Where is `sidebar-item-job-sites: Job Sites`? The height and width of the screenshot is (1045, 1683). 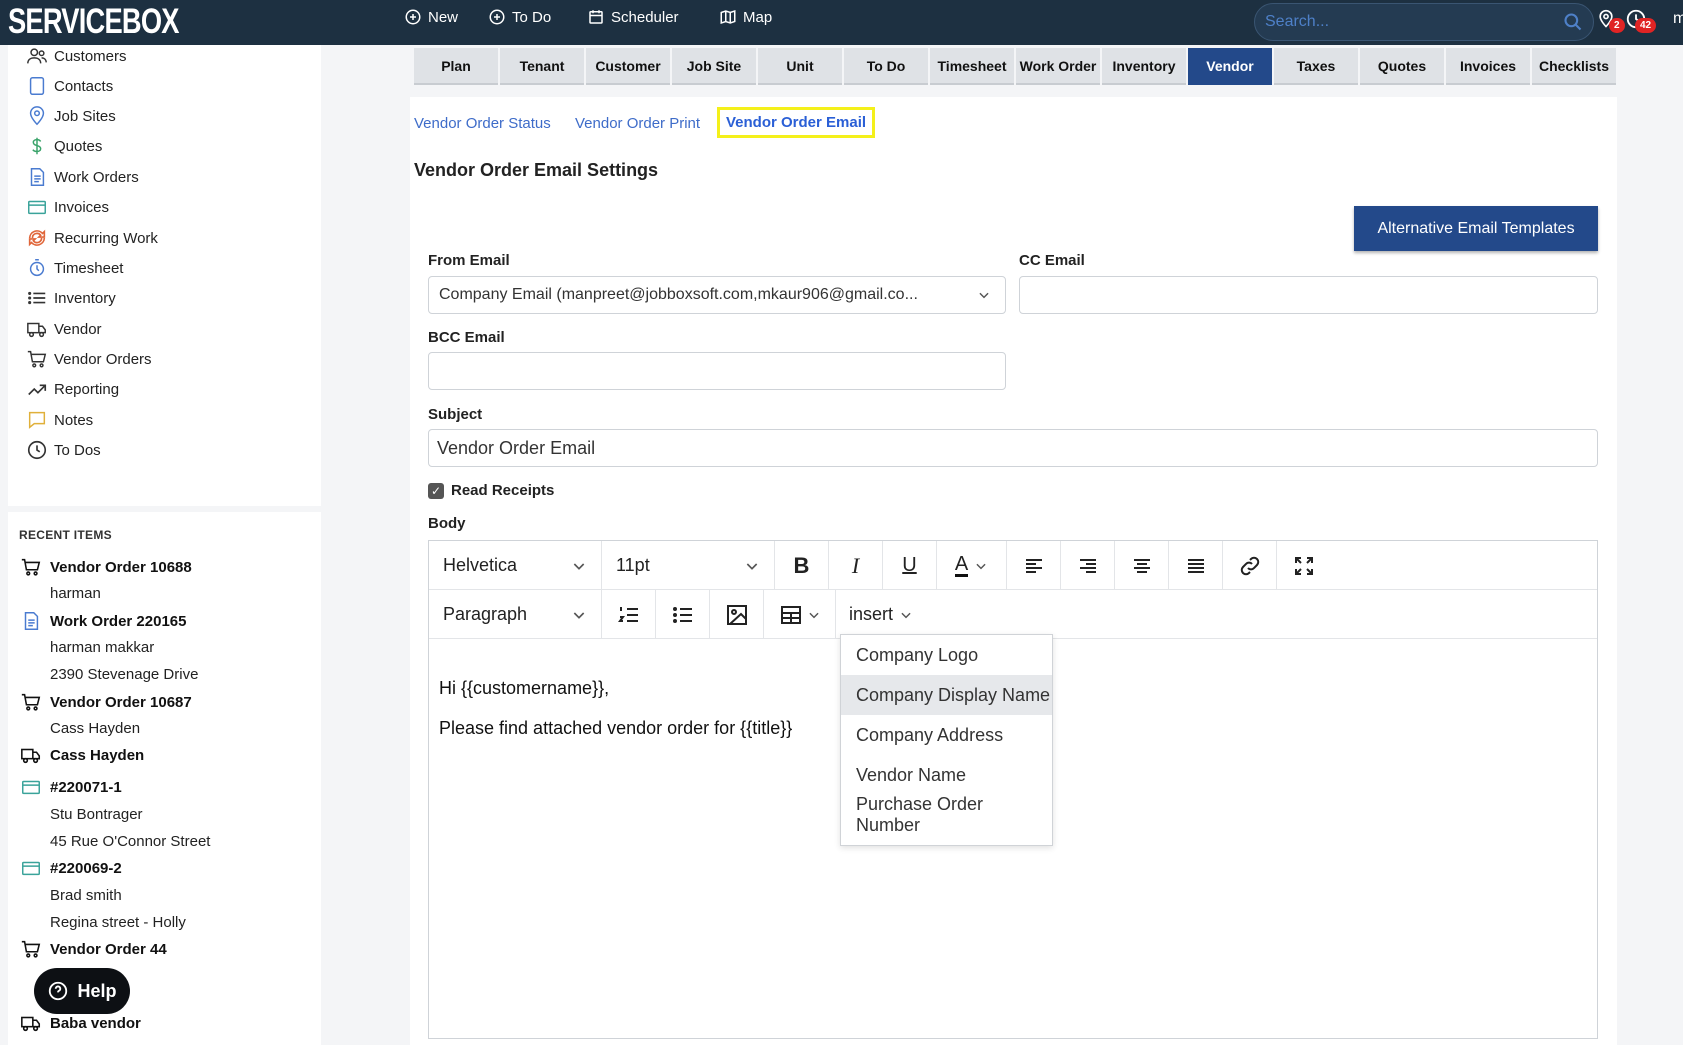
sidebar-item-job-sites: Job Sites is located at coordinates (71, 116).